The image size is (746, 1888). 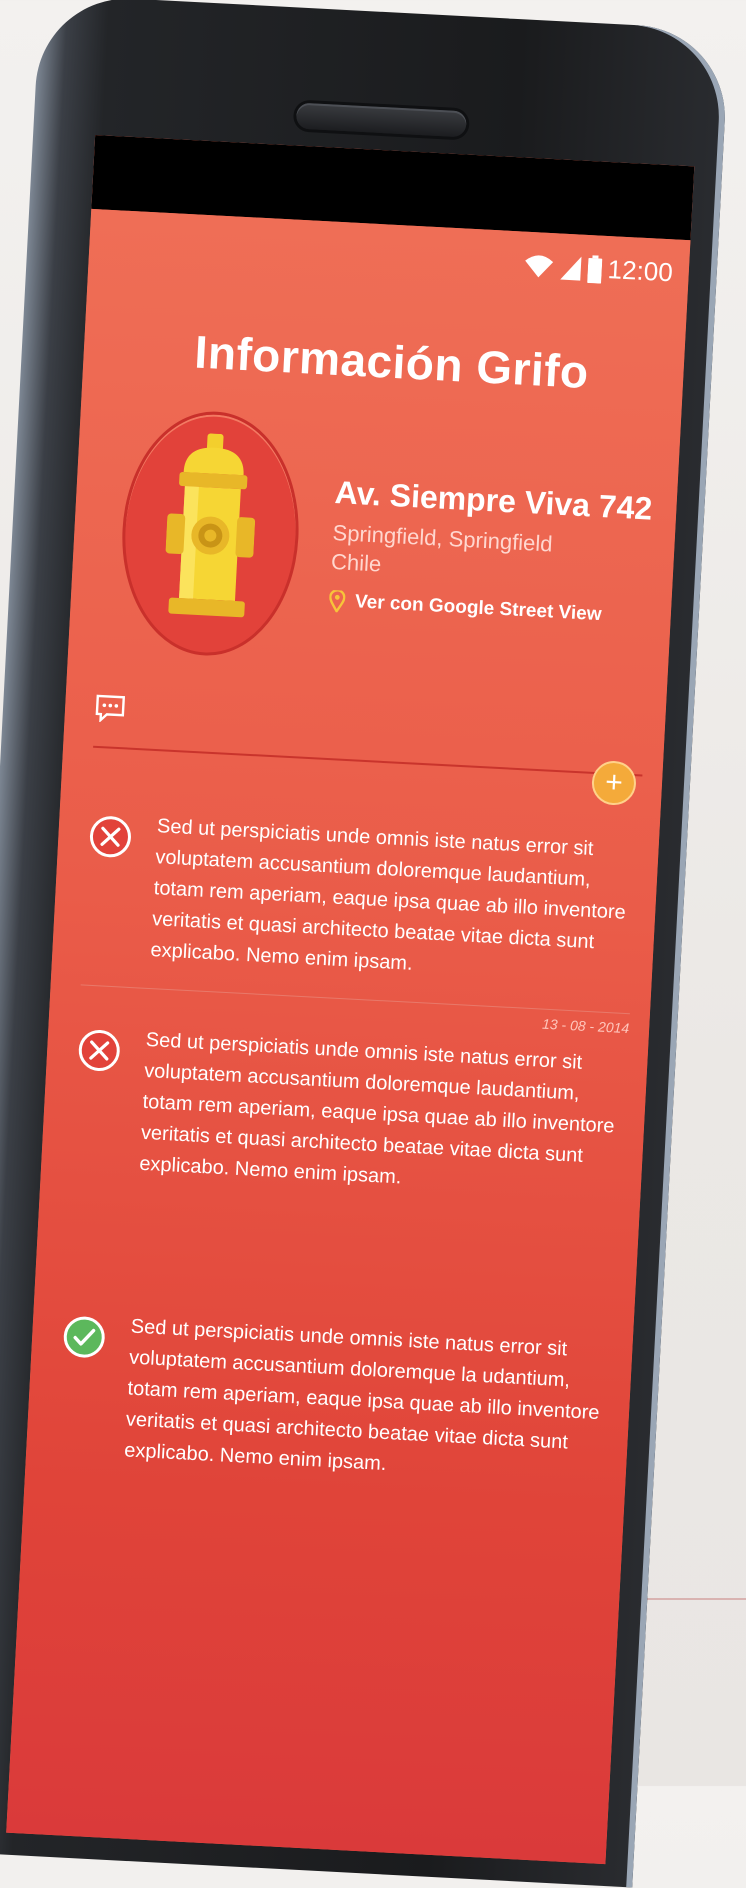 I want to click on street-view-label: Ver con Google Street View, so click(x=478, y=608).